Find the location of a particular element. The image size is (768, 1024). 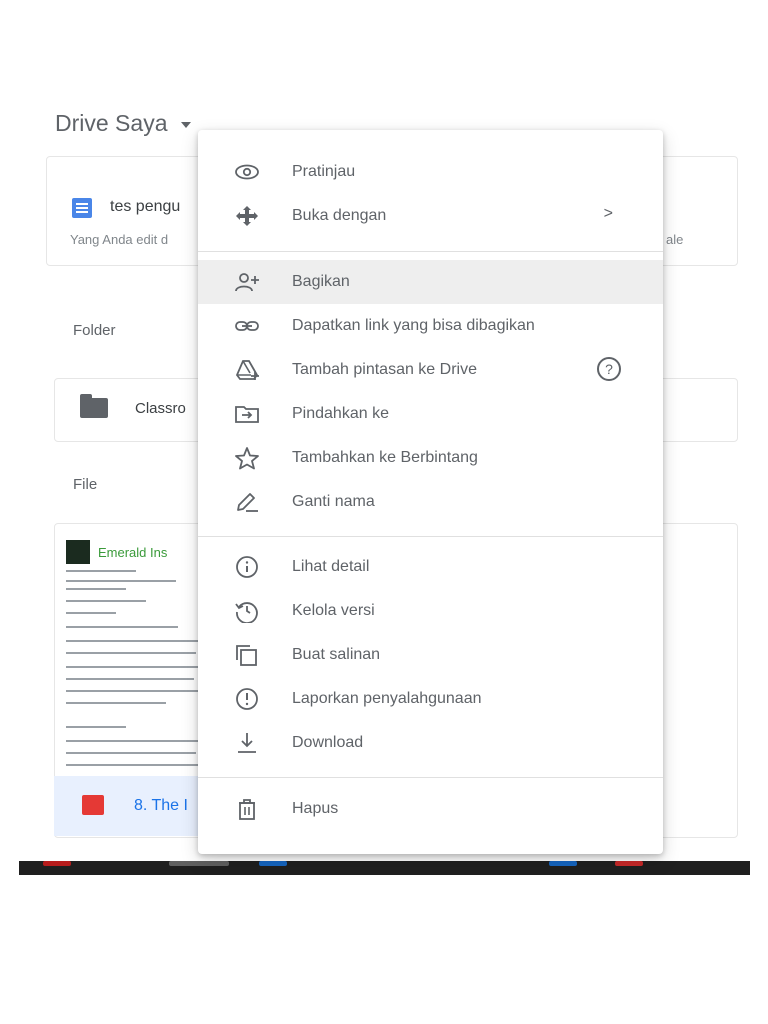

menu-item-star: Tambahkan ke Berbintang is located at coordinates (430, 458).